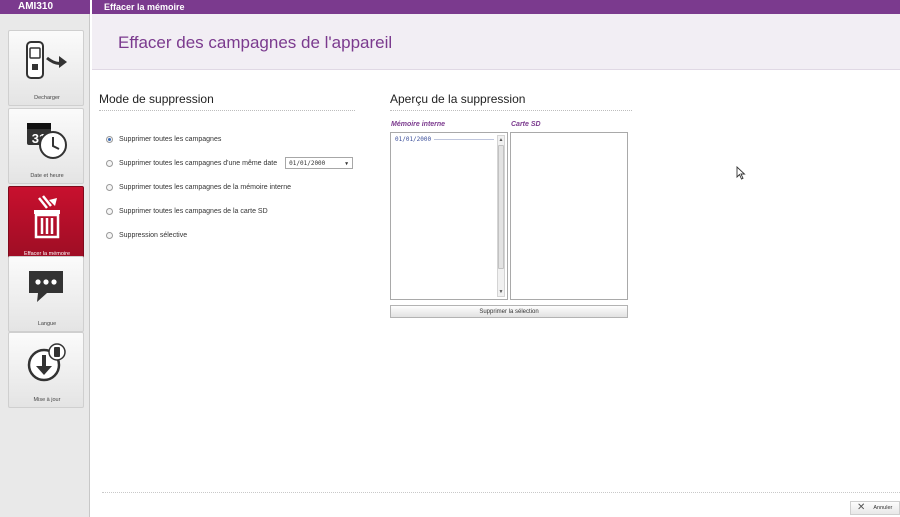  I want to click on sidebar-item-mise-a-jour: Mise à jour, so click(46, 370).